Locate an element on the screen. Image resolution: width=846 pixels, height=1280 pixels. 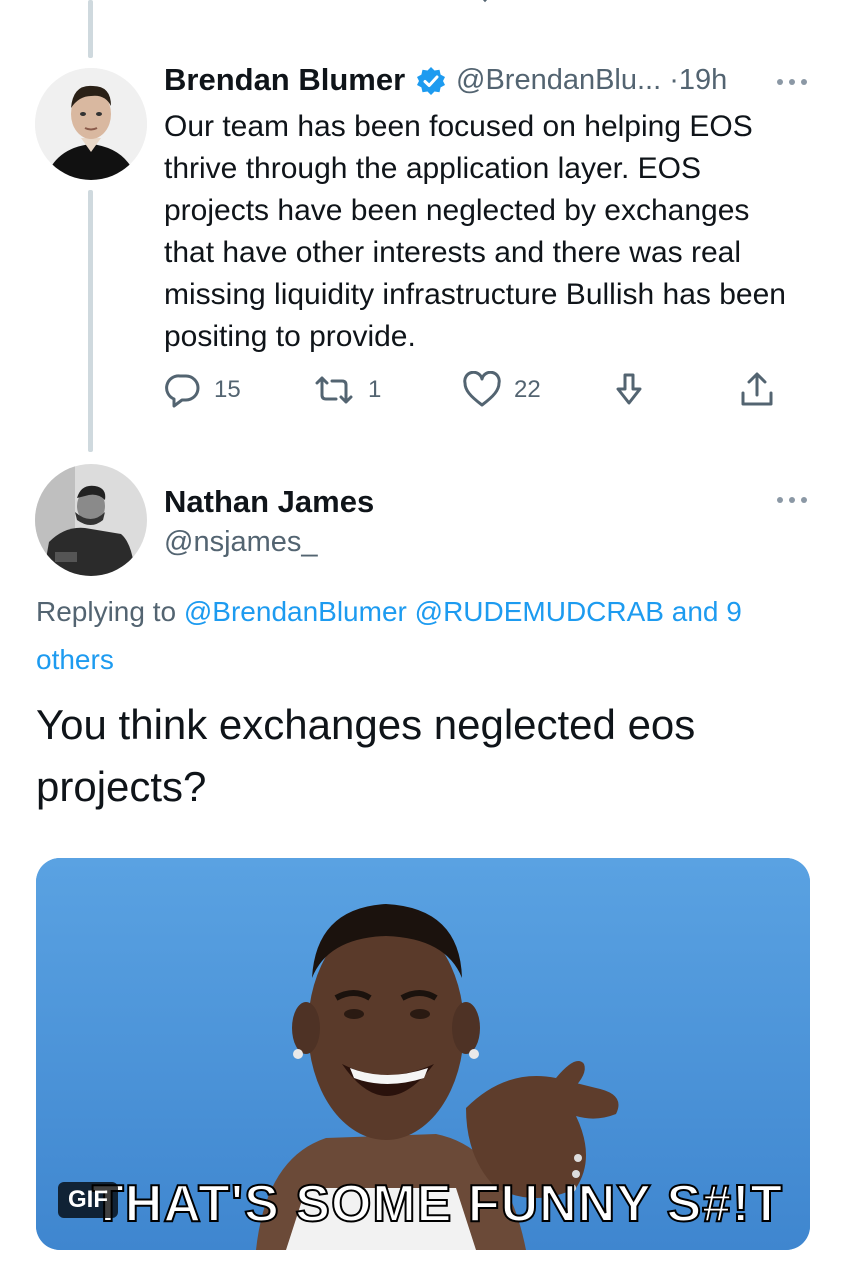
download-button is located at coordinates (629, 390).